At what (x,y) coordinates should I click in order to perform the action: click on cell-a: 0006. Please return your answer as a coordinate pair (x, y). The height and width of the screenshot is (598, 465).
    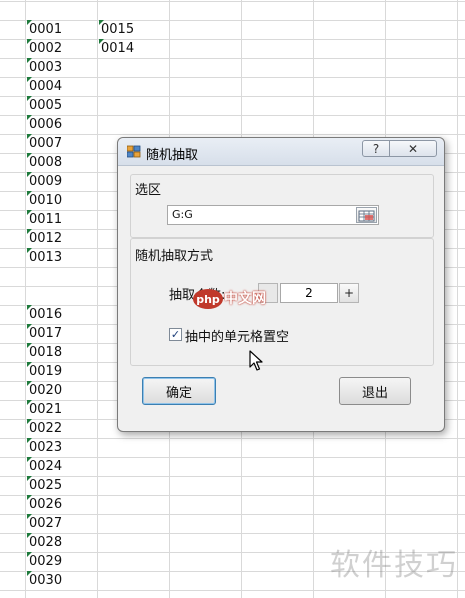
    Looking at the image, I should click on (44, 124).